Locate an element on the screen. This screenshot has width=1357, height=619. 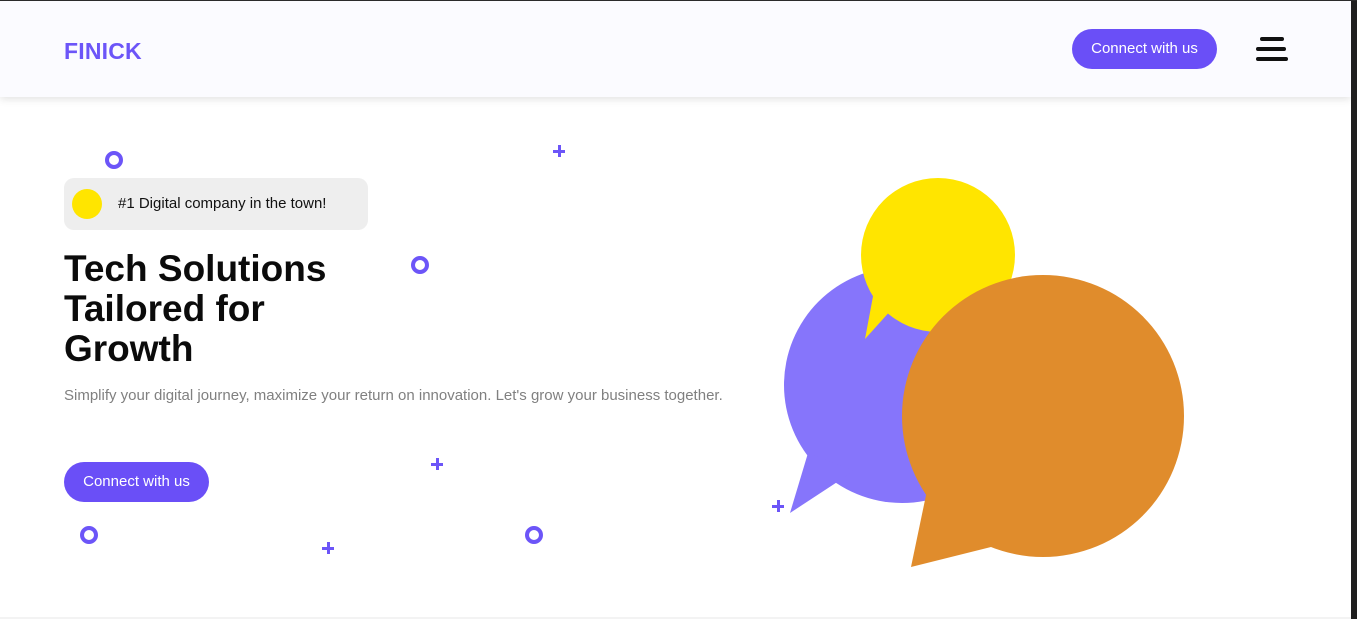
hero-badge: #1 Digital company in the town! is located at coordinates (216, 204).